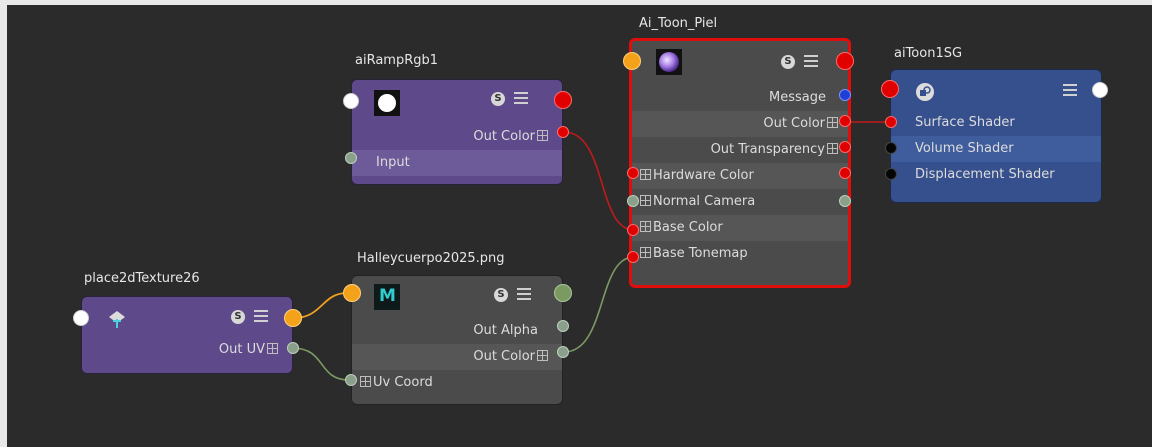  I want to click on maya-file-icon-letter: M, so click(387, 296).